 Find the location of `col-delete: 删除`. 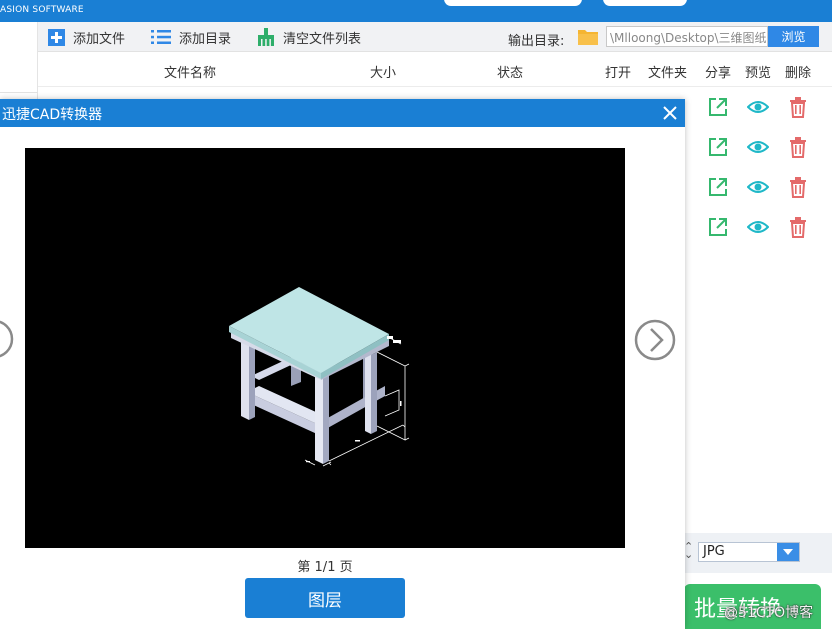

col-delete: 删除 is located at coordinates (798, 73).